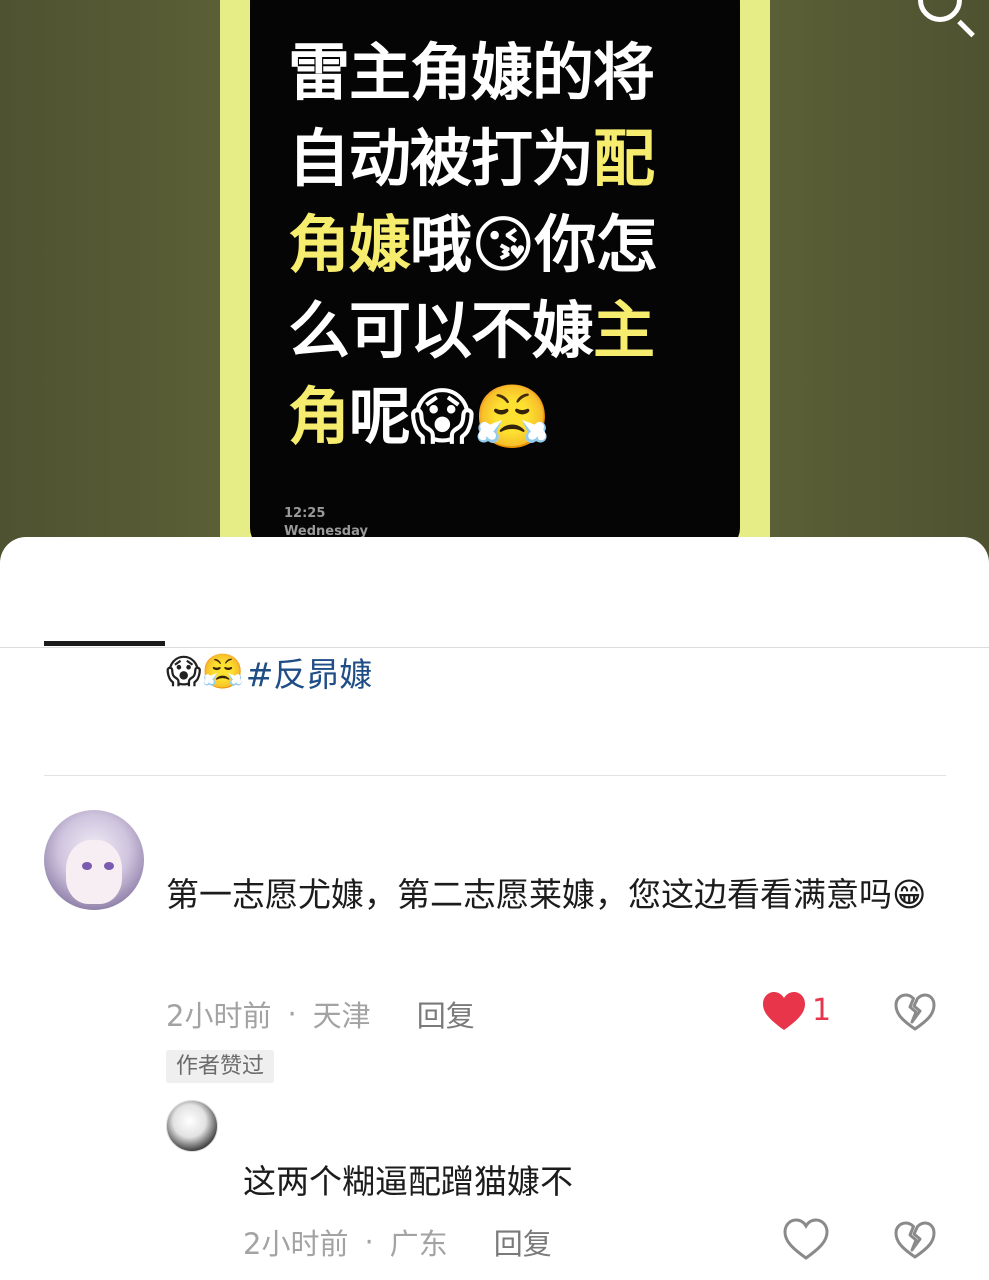 The height and width of the screenshot is (1280, 989). What do you see at coordinates (940, 11) in the screenshot?
I see `search-icon` at bounding box center [940, 11].